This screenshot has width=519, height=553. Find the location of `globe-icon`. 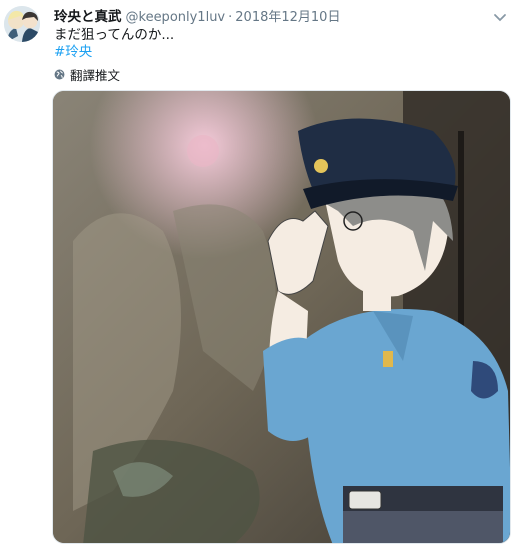

globe-icon is located at coordinates (59, 74).